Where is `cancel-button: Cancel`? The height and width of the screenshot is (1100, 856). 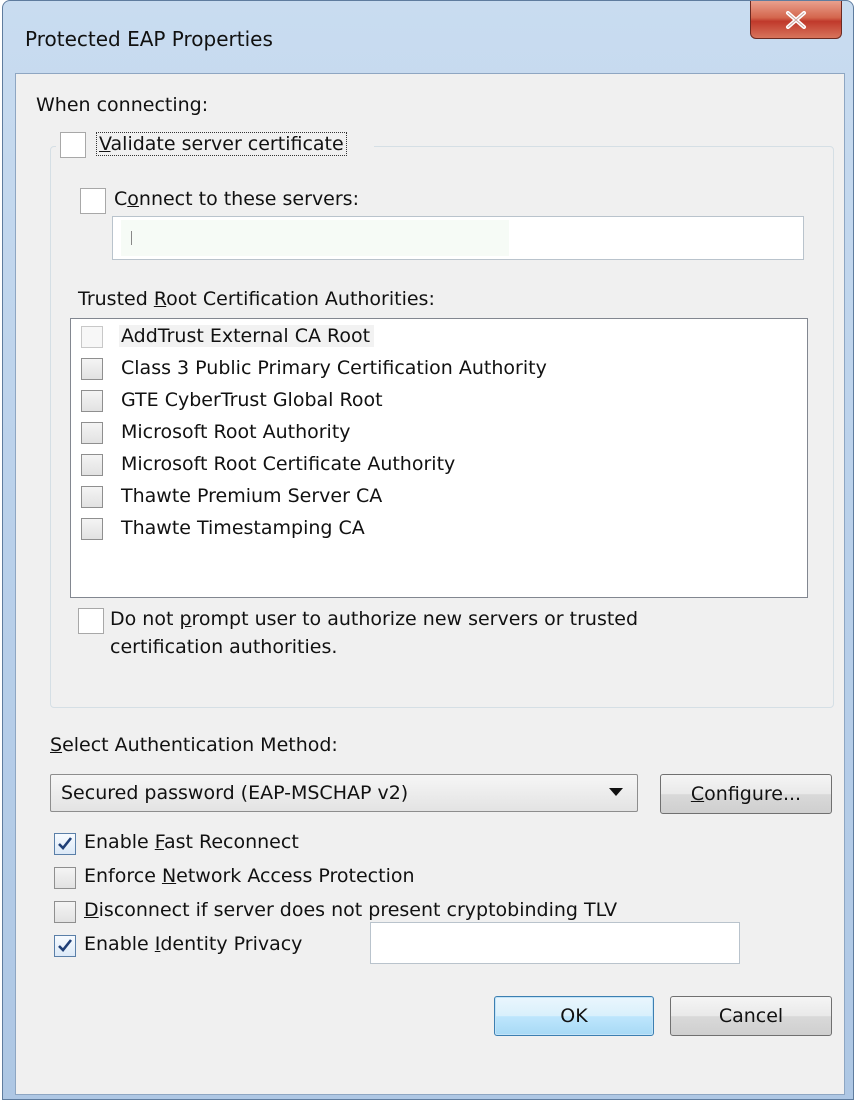
cancel-button: Cancel is located at coordinates (751, 1016).